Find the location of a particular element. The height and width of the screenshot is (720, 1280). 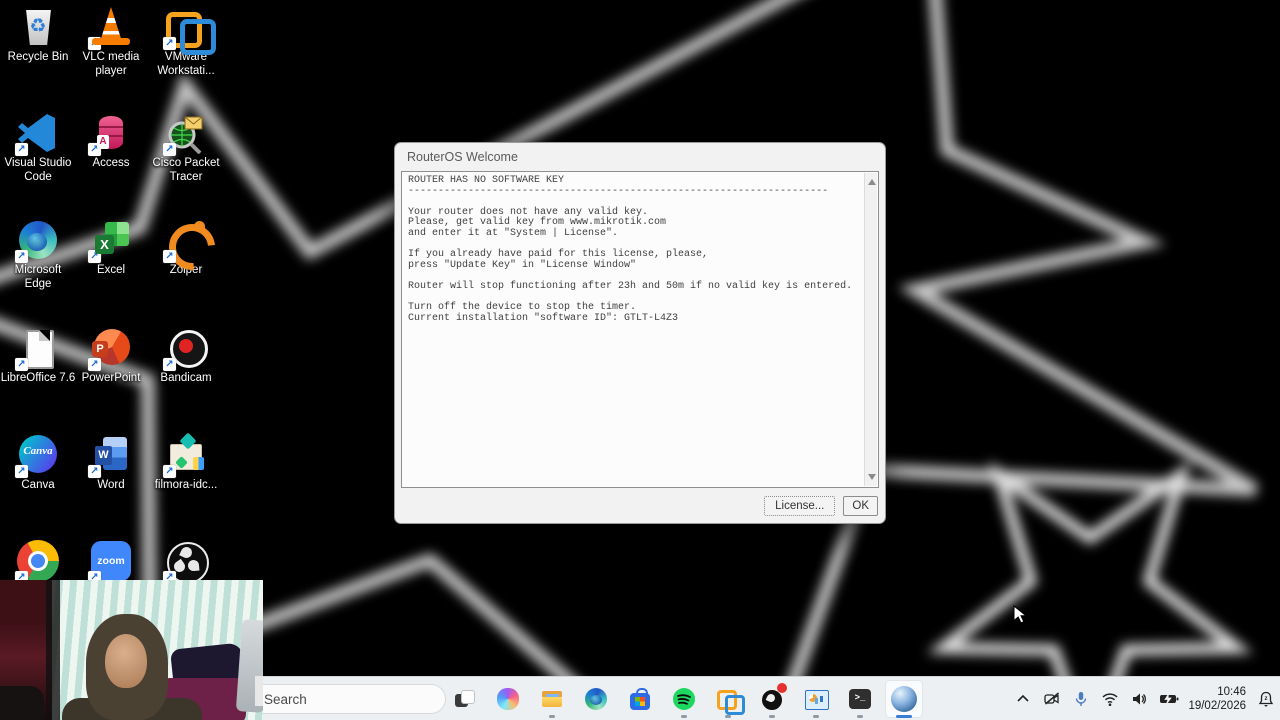

desktop-icon-packet-tracer: ↗ Cisco Packet Tracer is located at coordinates (186, 148).